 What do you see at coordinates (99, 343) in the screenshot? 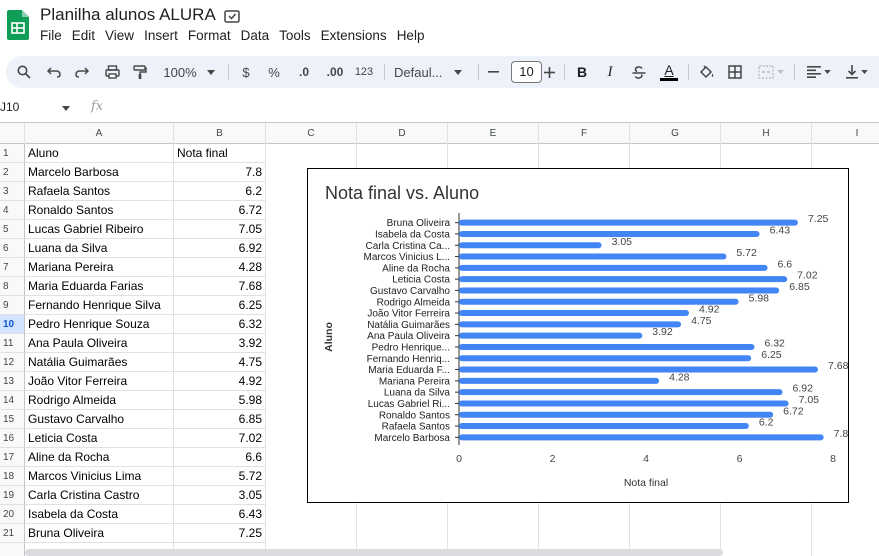
I see `cell-aluno: Ana Paula Oliveira` at bounding box center [99, 343].